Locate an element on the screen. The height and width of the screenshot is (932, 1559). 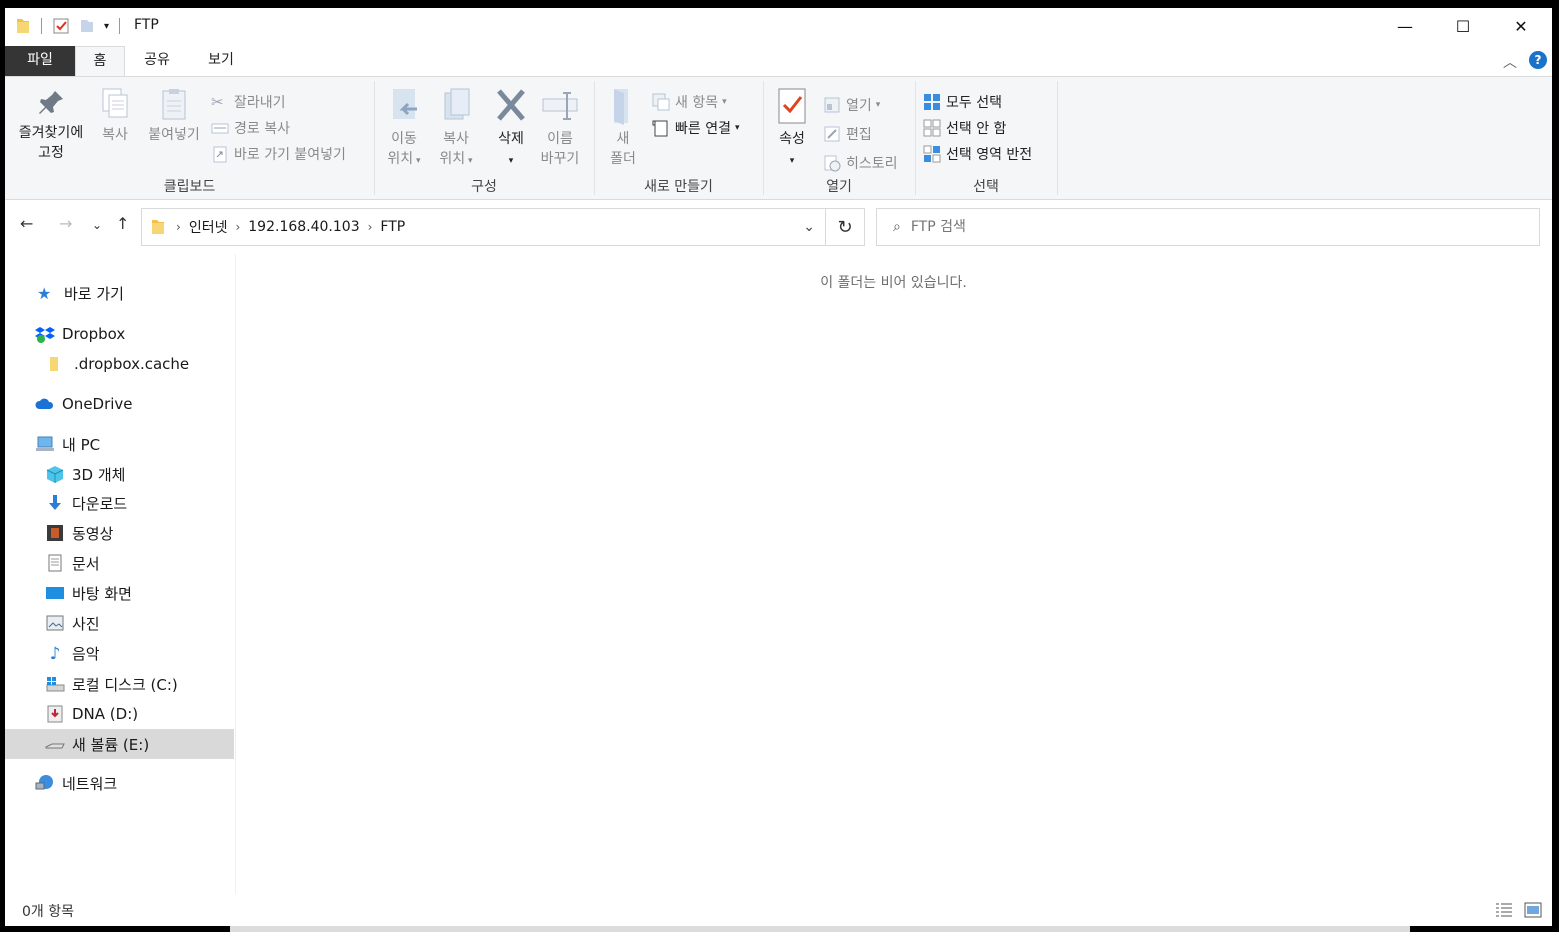
sidebar-item-dropbox-cache: .dropbox.cache is located at coordinates (119, 364).